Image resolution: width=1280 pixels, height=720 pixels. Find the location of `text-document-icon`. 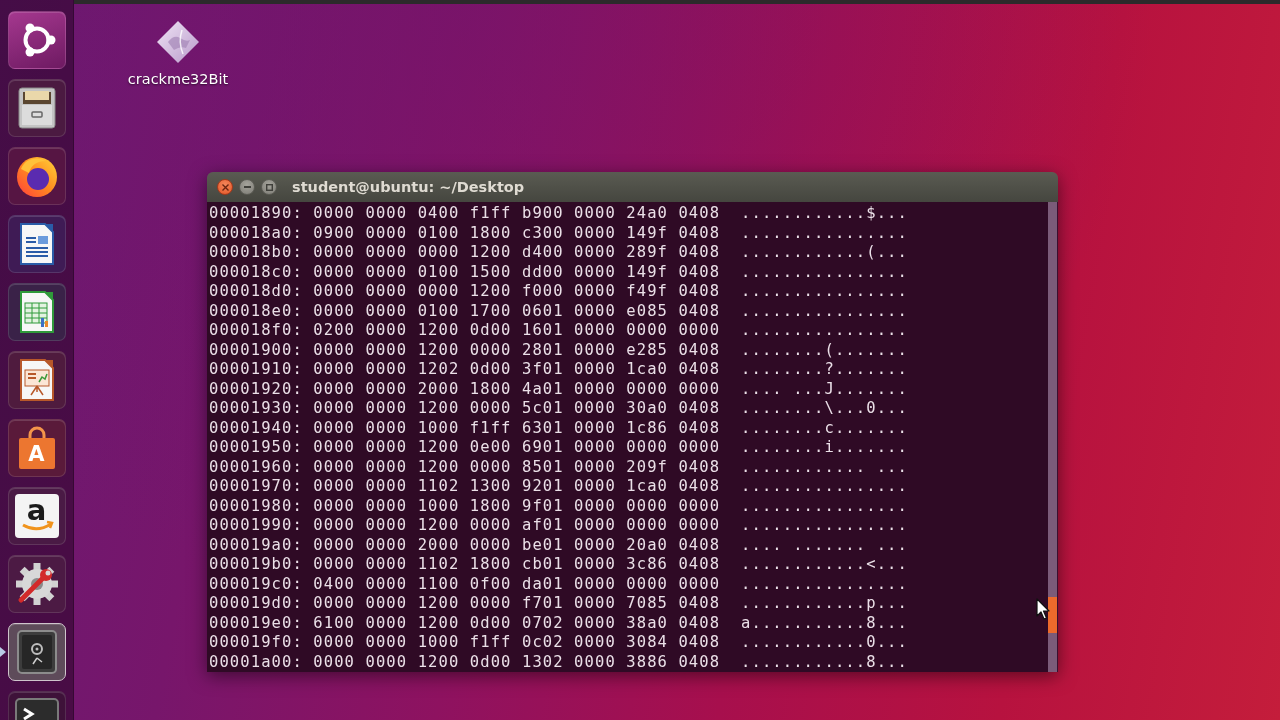

text-document-icon is located at coordinates (36, 244).